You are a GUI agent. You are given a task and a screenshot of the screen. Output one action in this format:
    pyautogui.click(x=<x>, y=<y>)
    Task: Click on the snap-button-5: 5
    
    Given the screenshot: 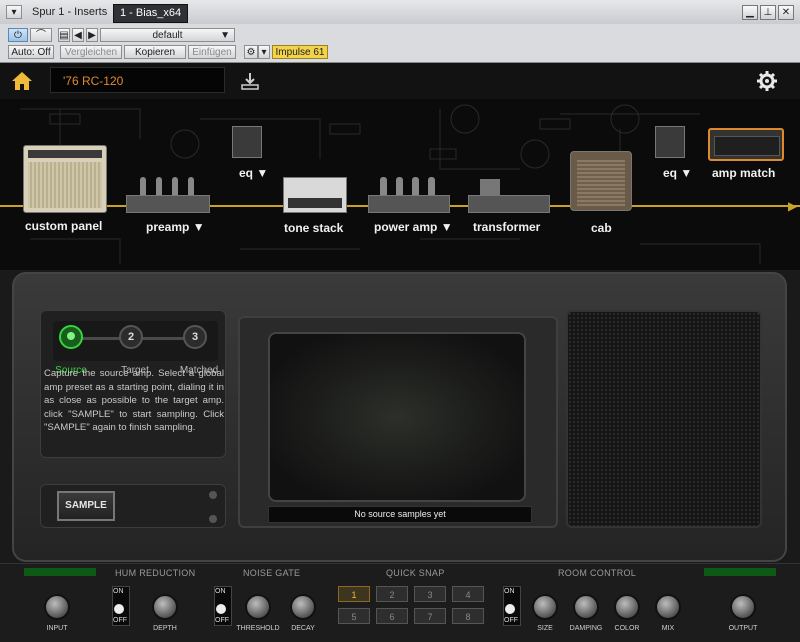 What is the action you would take?
    pyautogui.click(x=354, y=616)
    